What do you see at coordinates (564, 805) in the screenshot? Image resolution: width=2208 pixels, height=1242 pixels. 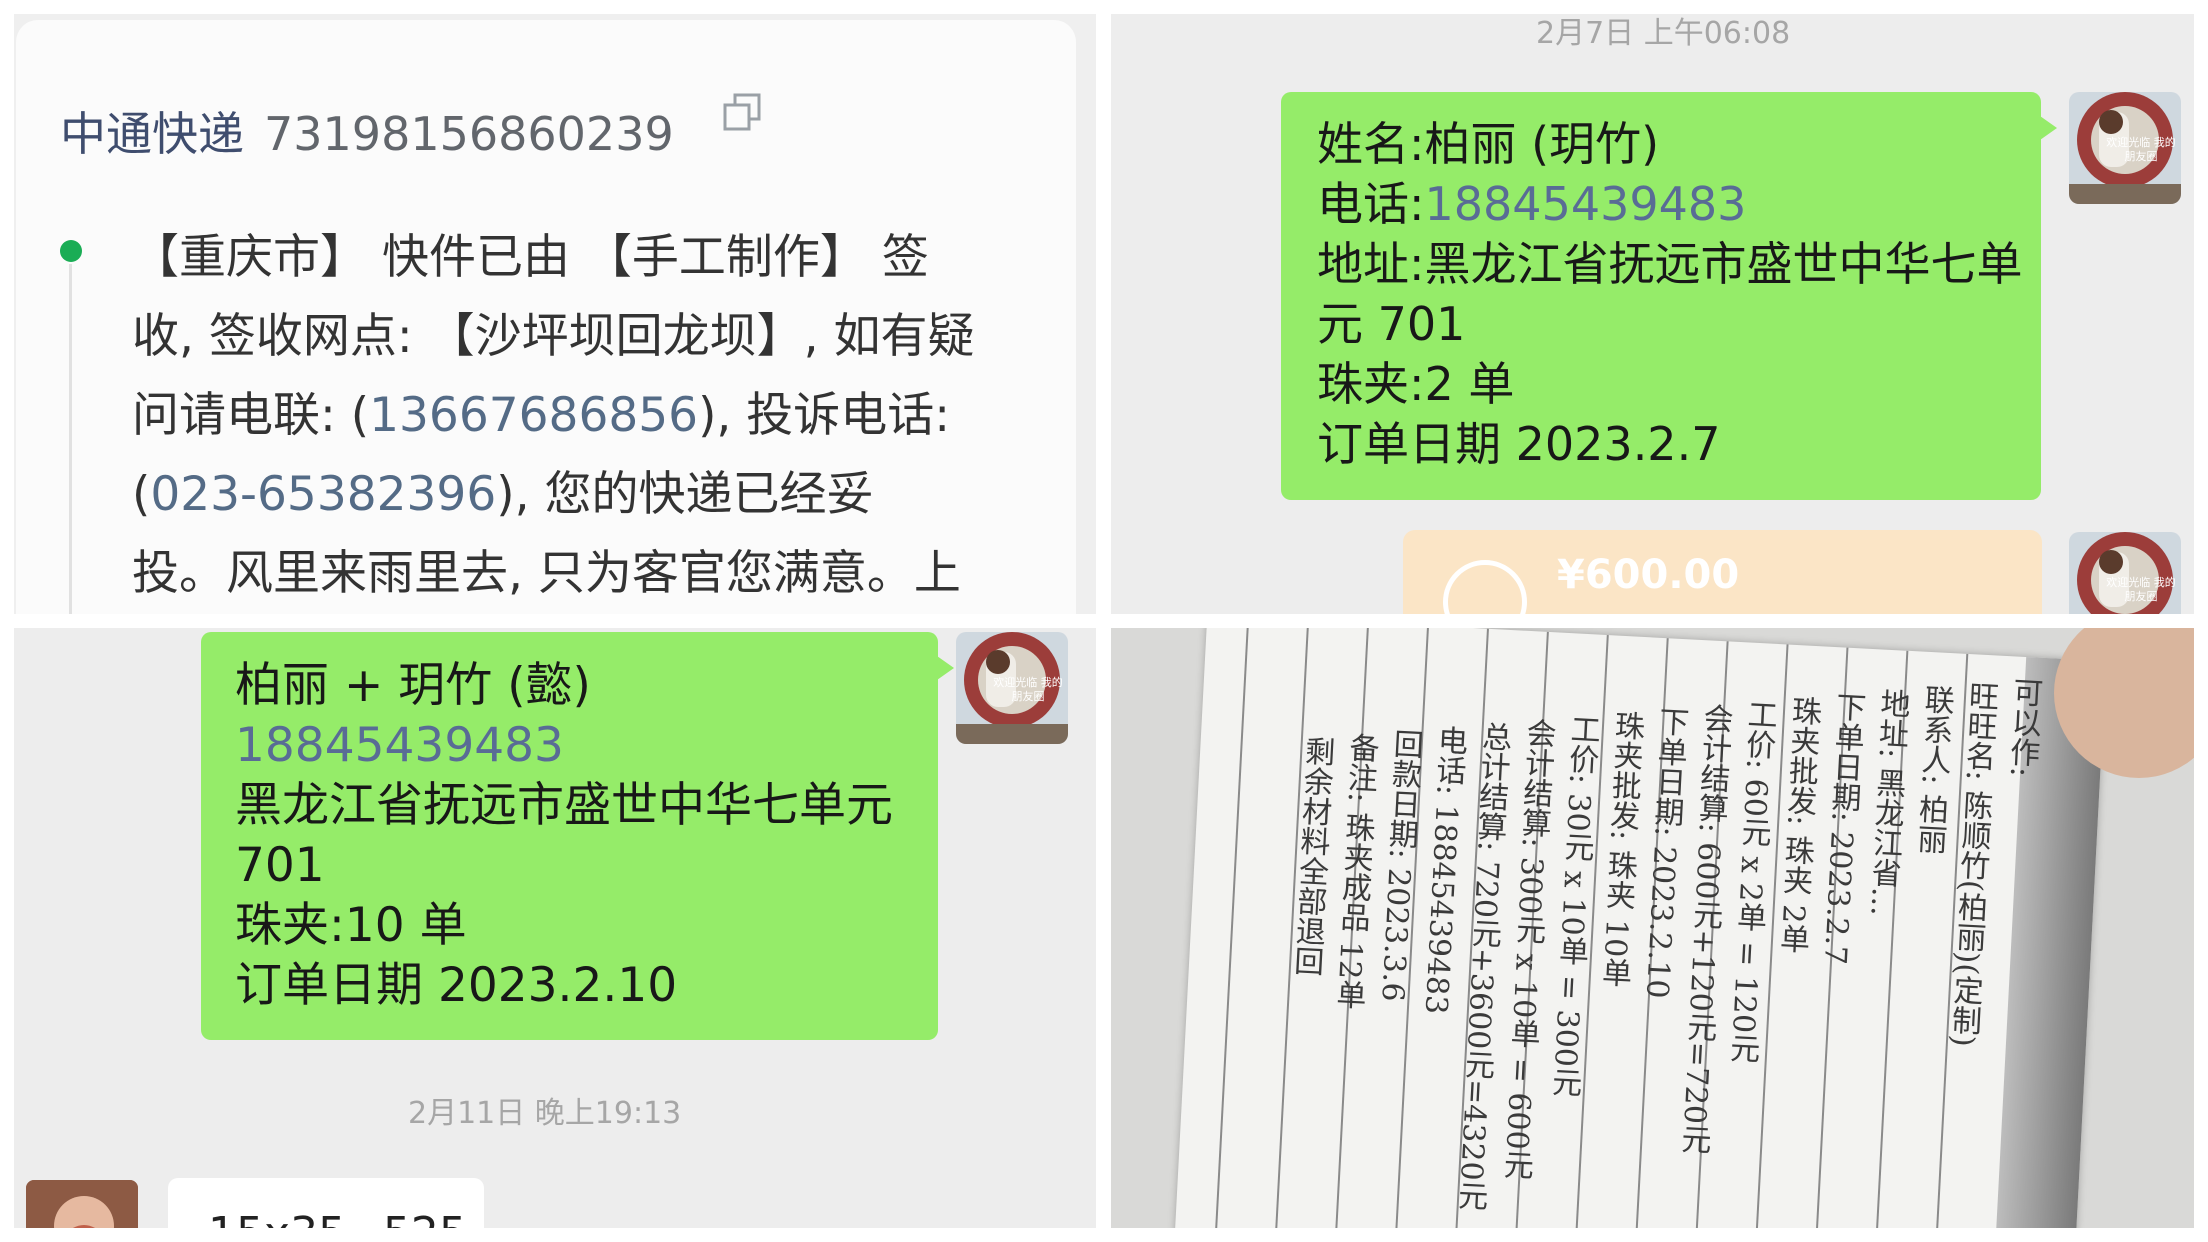 I see `address-line: 黑龙江省抚远市盛世中华七单元` at bounding box center [564, 805].